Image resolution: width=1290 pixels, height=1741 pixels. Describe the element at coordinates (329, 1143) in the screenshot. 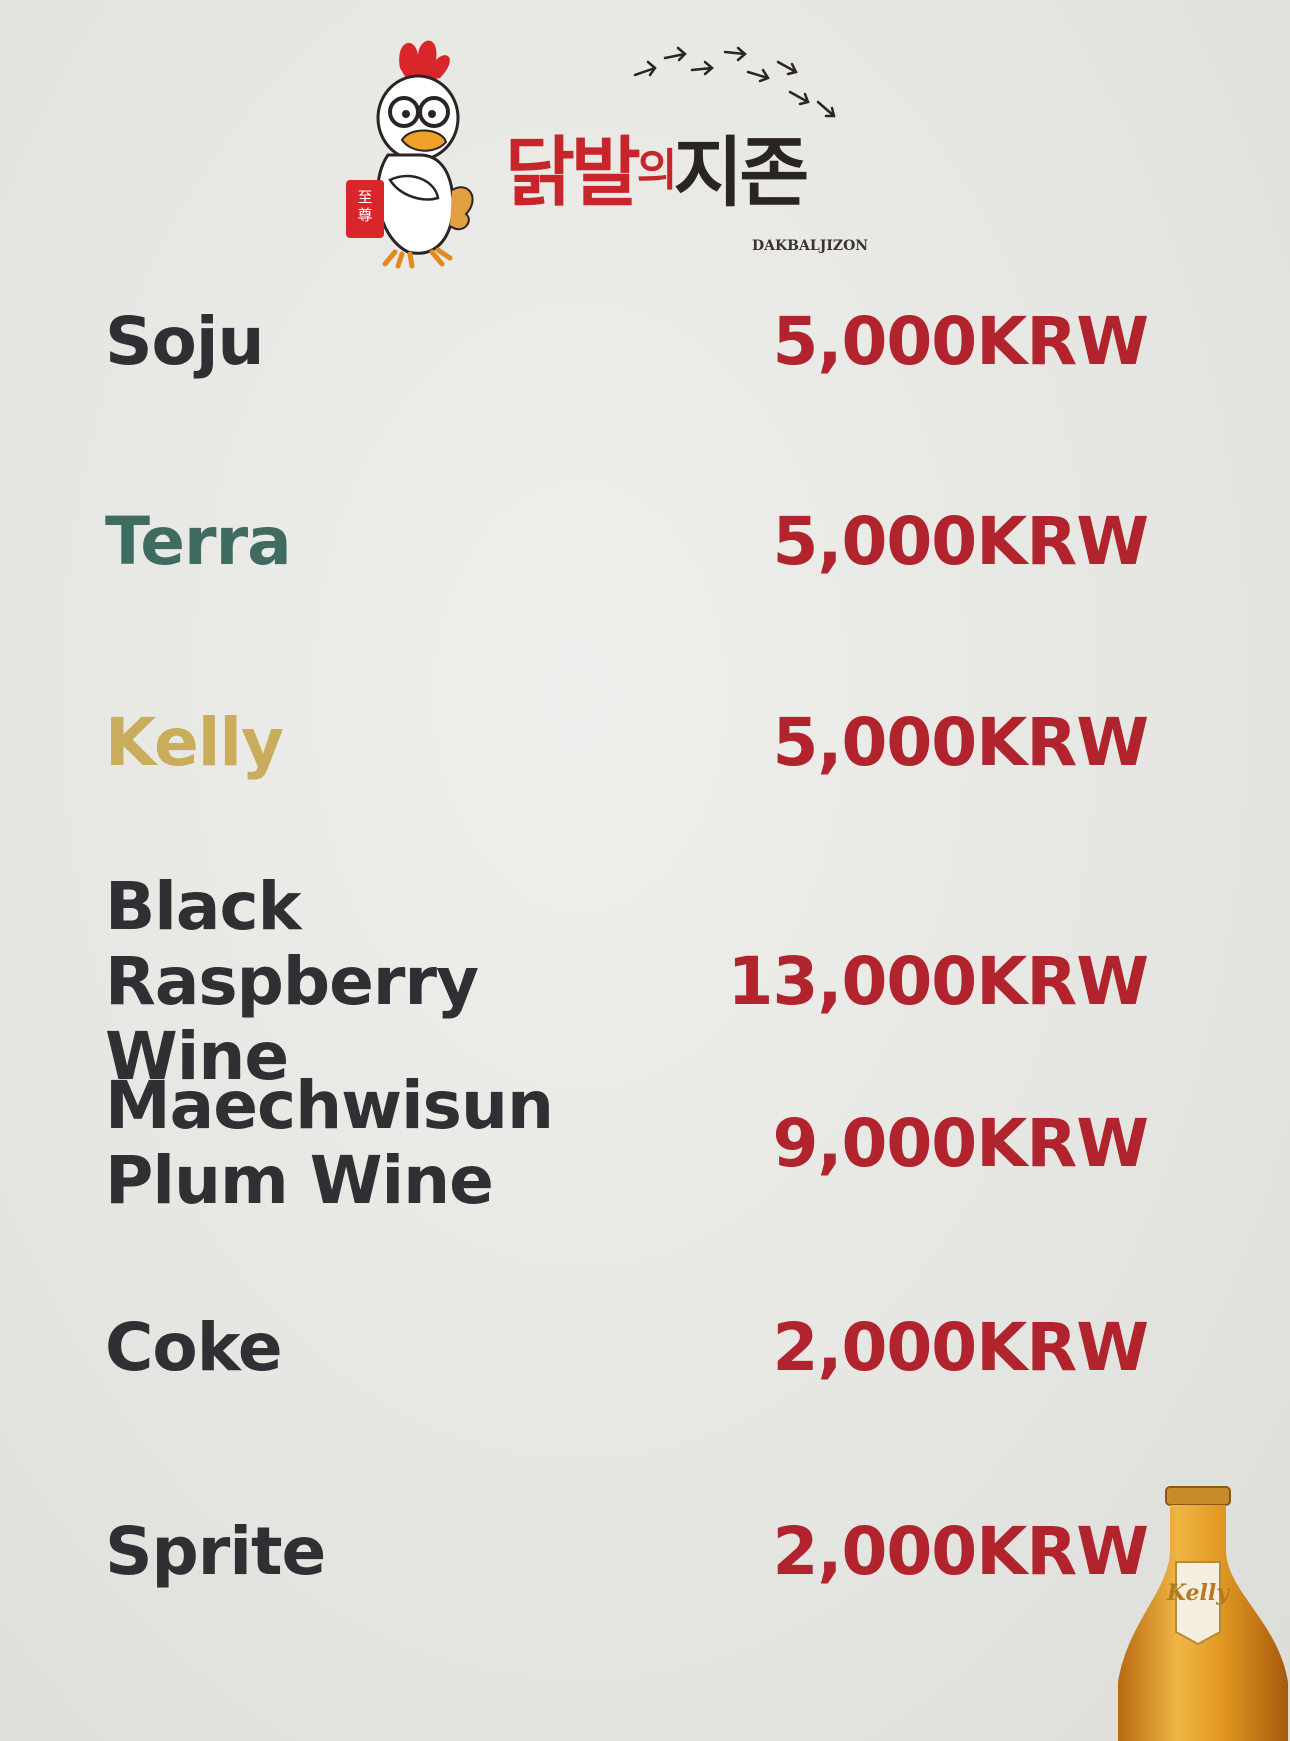

I see `item-name: Maechwisun Plum Wine` at that location.